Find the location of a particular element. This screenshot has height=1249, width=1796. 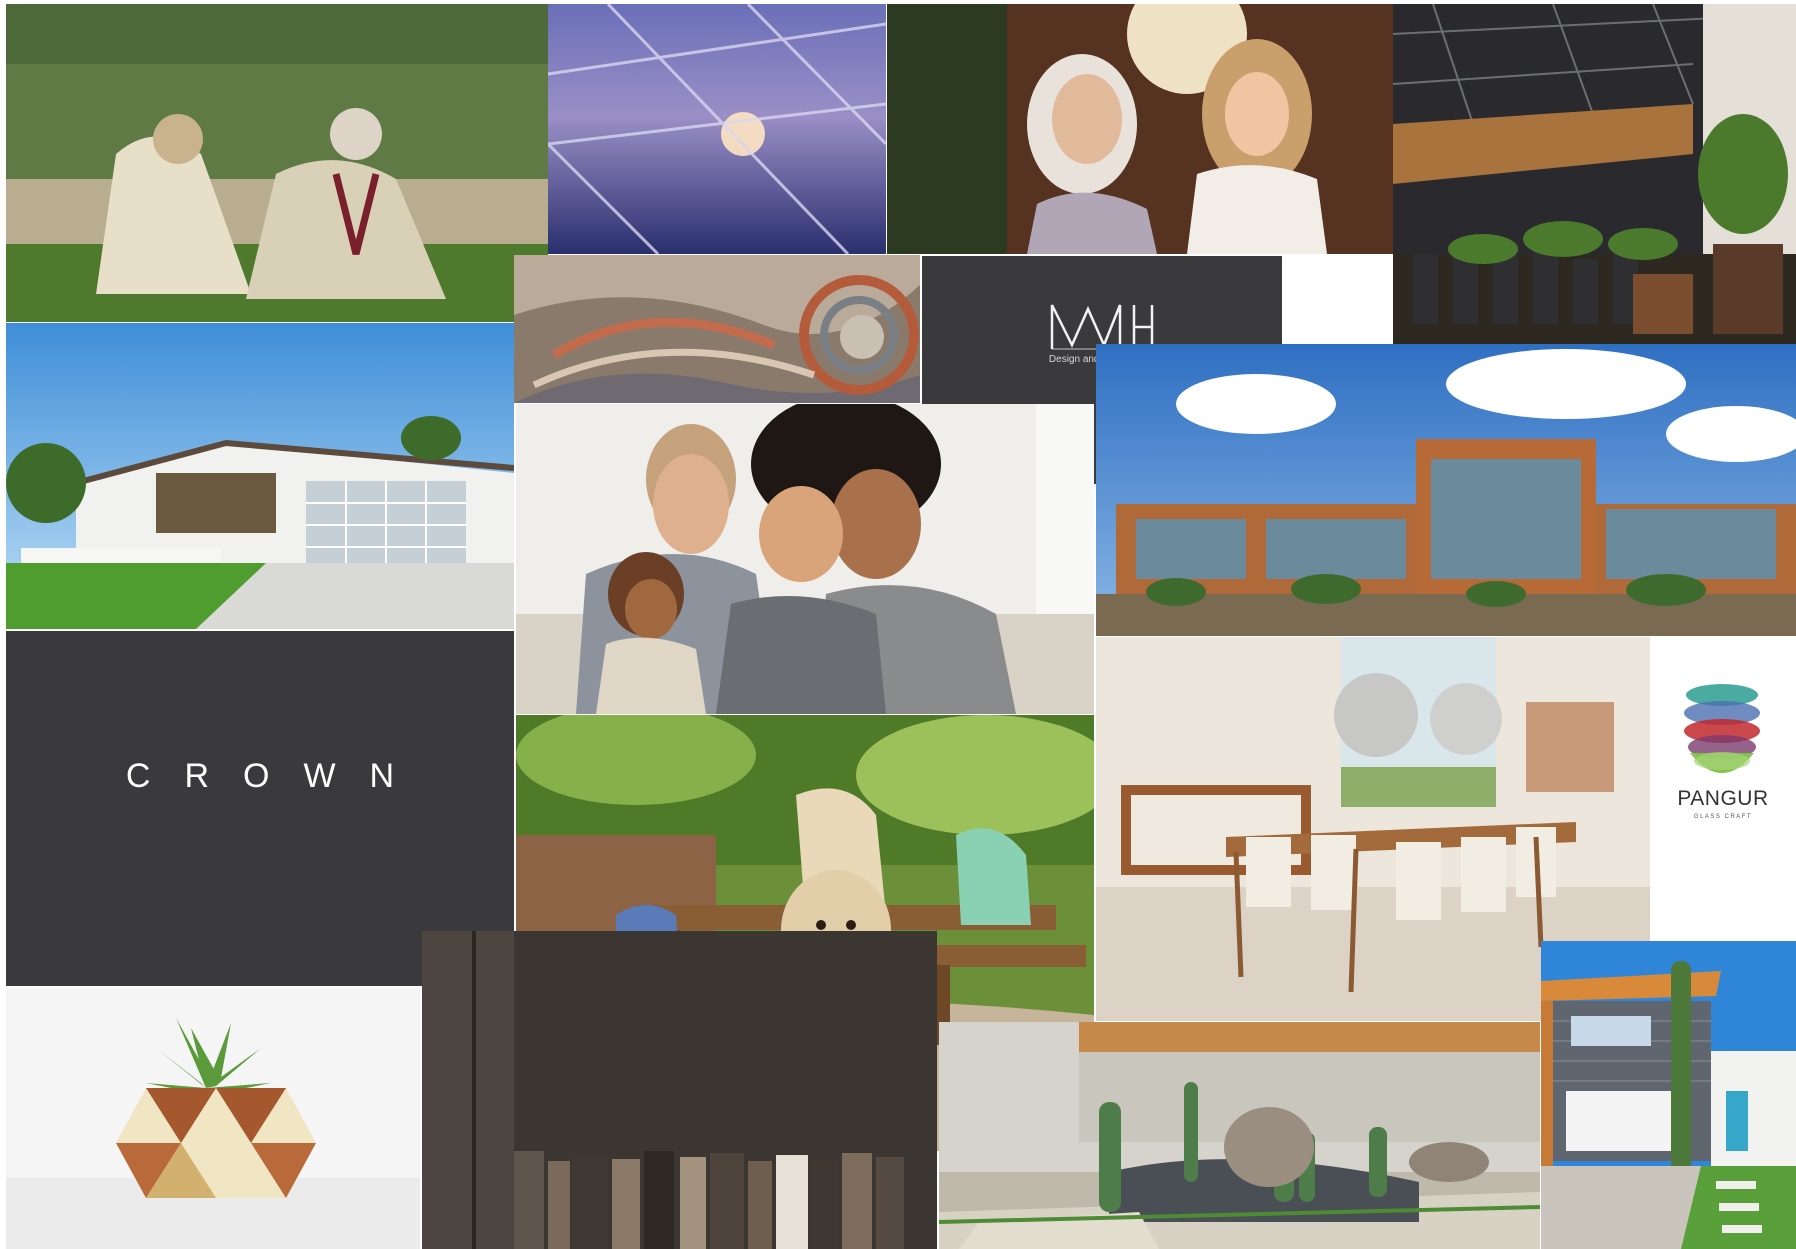

photo-grandmother-and-girl is located at coordinates (1140, 129).